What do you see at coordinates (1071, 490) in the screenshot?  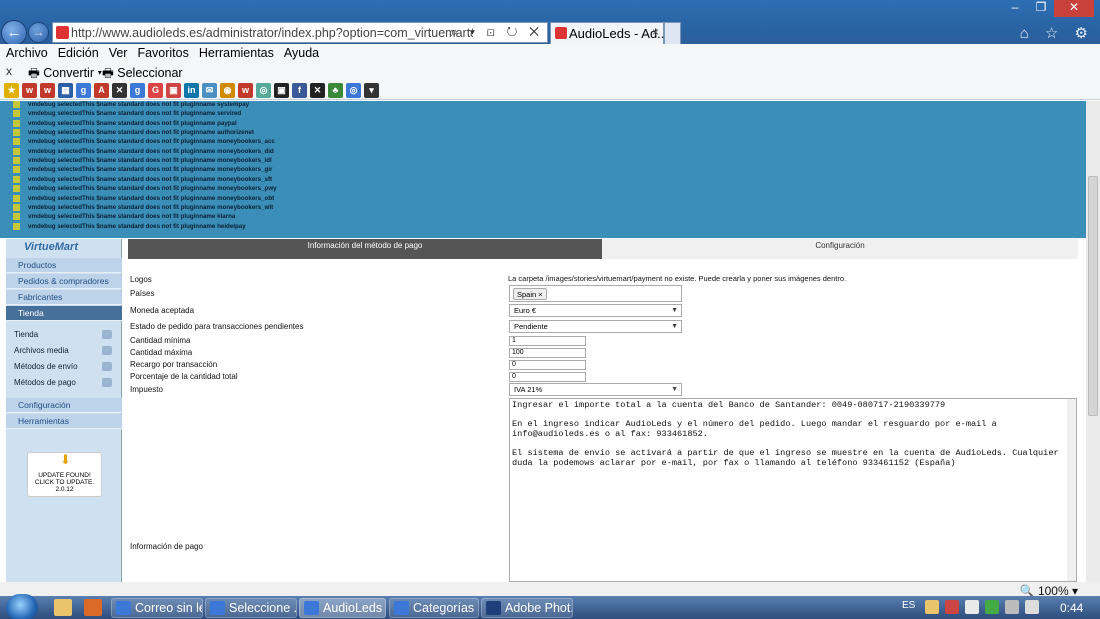 I see `textarea-scrollbar` at bounding box center [1071, 490].